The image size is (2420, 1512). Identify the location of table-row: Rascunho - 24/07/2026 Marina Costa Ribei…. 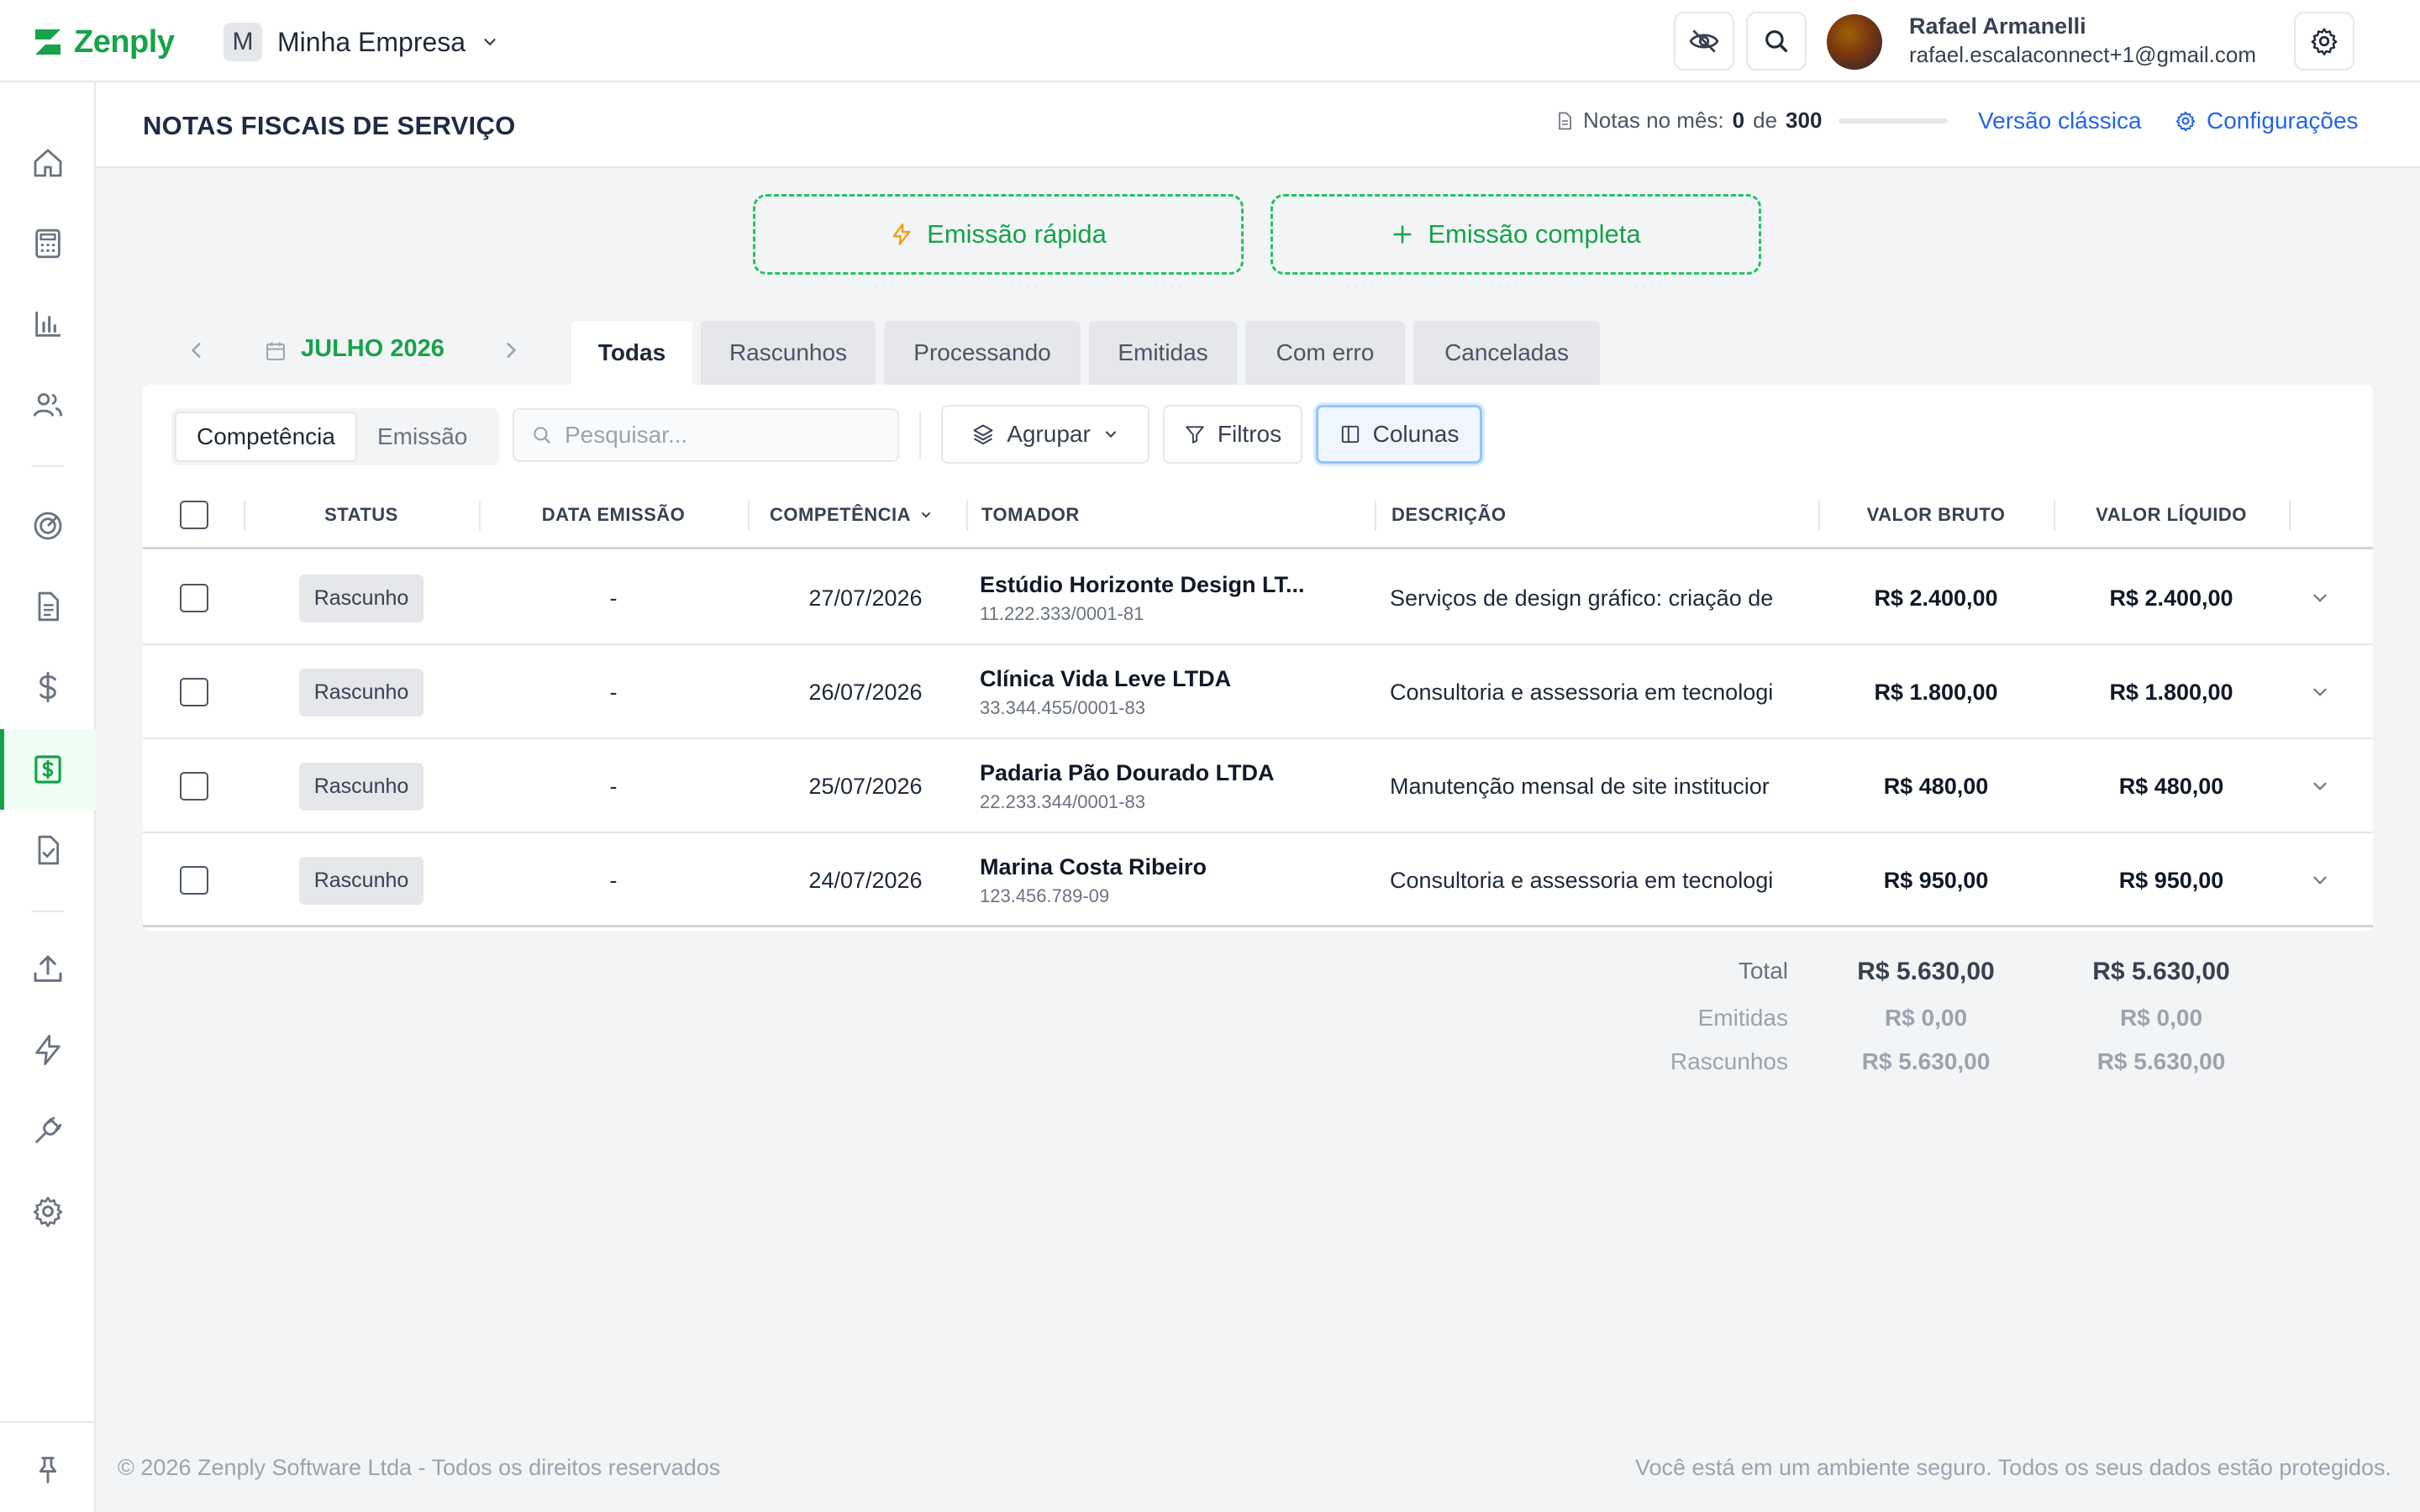
(1258, 880).